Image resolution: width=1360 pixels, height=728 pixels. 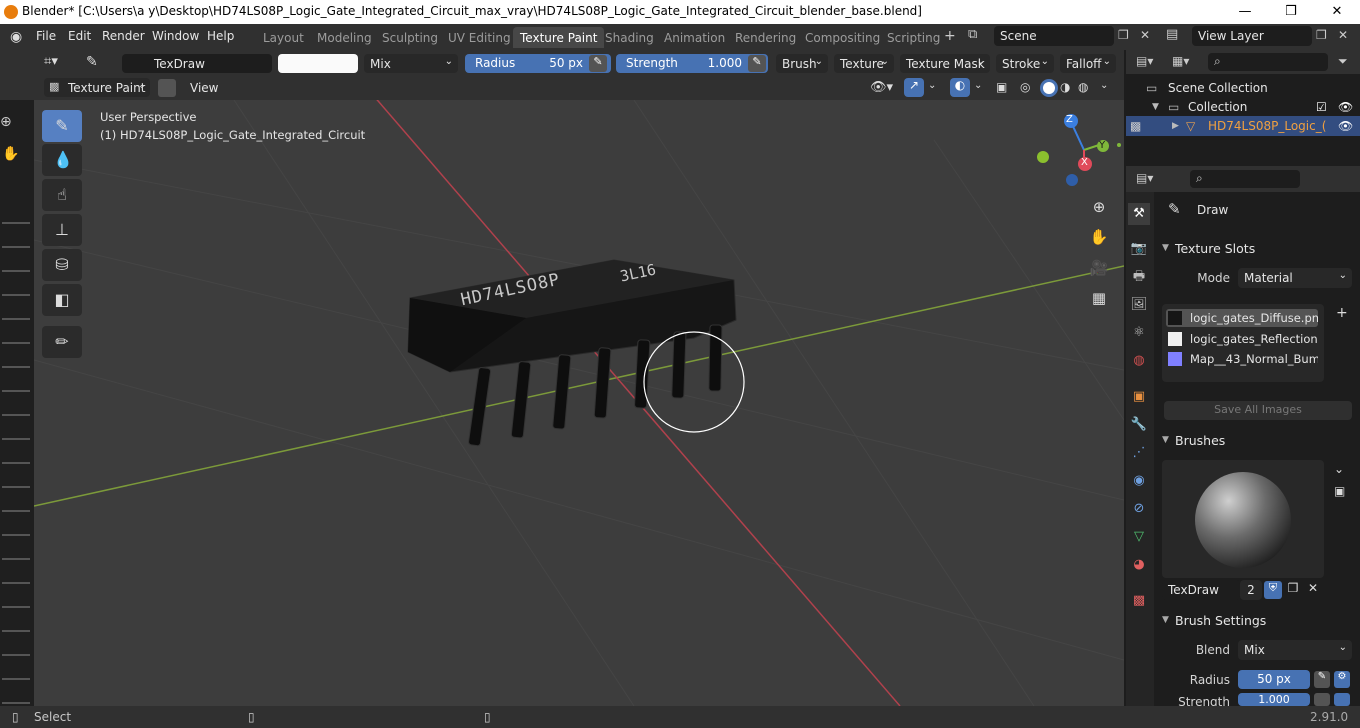 I want to click on brush-name-field: TexDraw, so click(x=197, y=63).